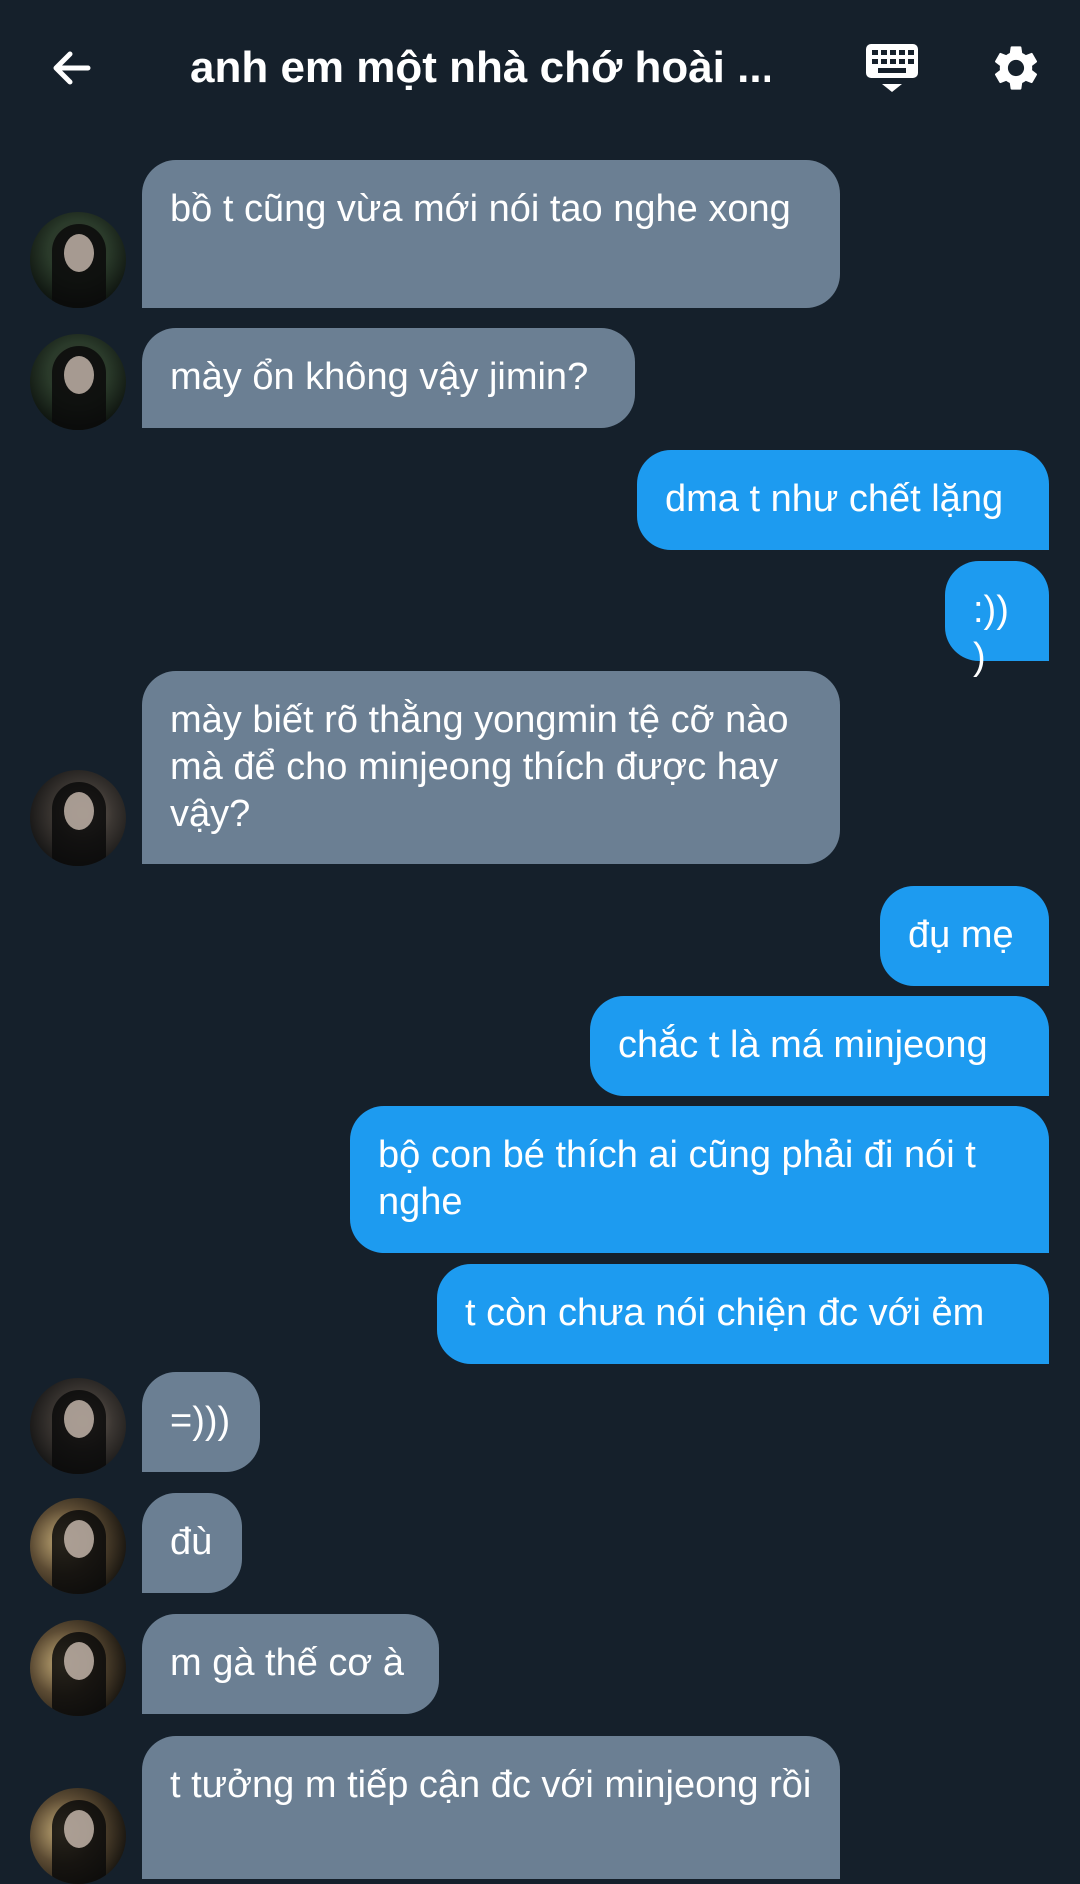 Image resolution: width=1080 pixels, height=1884 pixels. I want to click on message-bubble-outgoing: dma t như chết lặng, so click(843, 500).